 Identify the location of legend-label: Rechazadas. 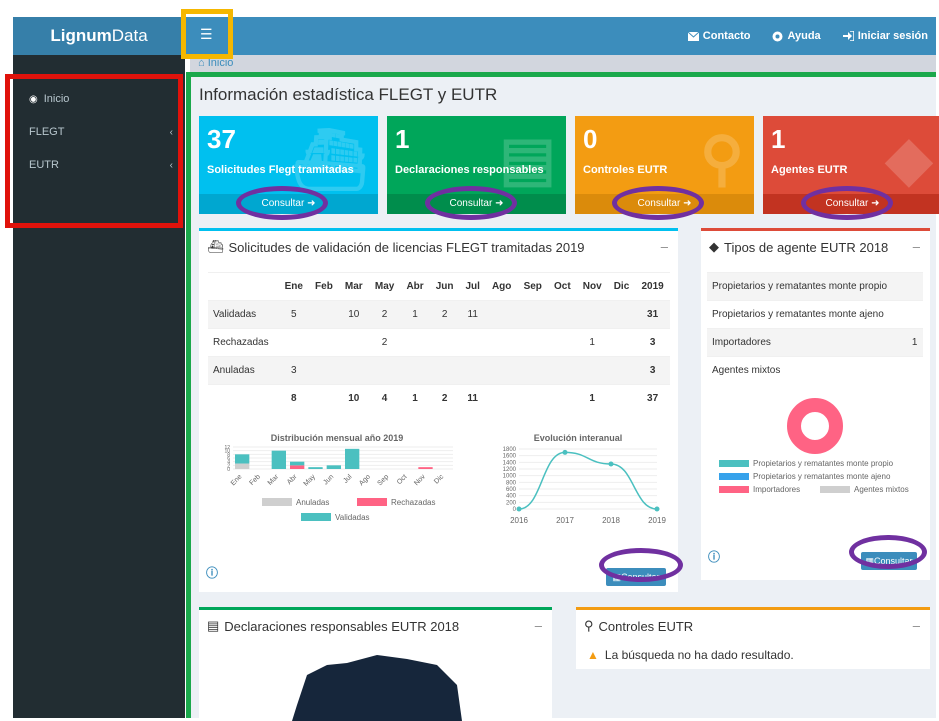
(413, 502).